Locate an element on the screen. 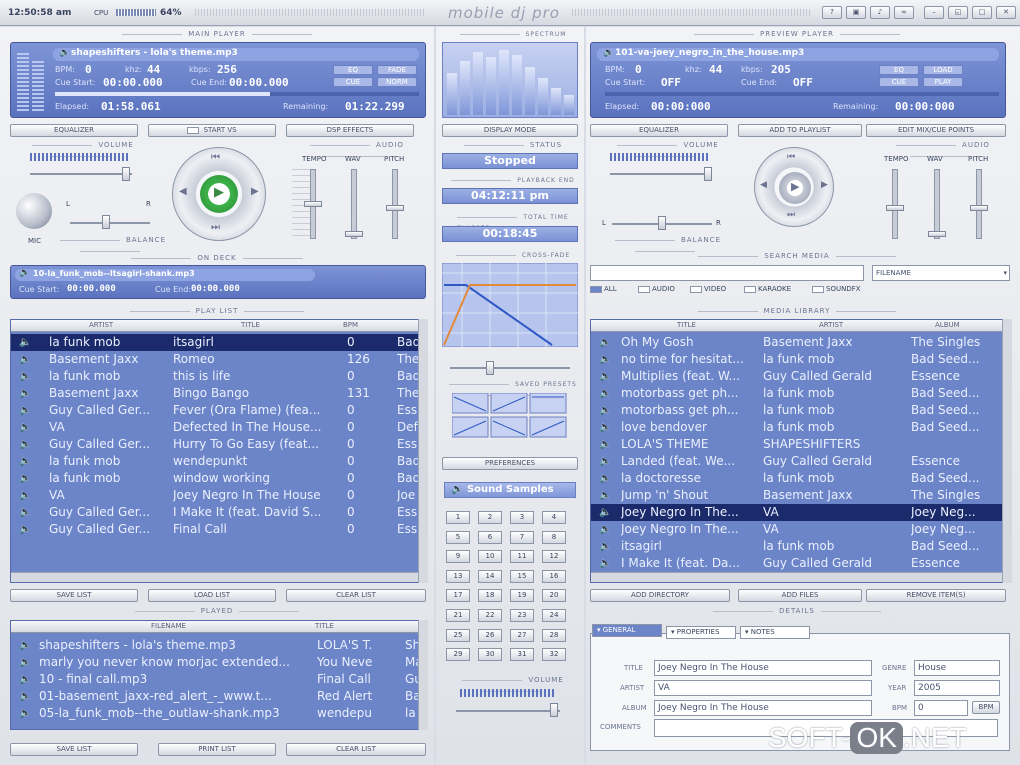  filter-video: Video is located at coordinates (708, 289).